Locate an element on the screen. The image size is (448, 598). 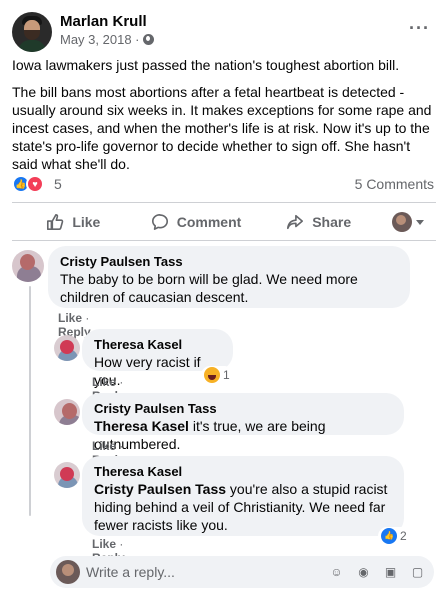
post-reactions: 👍 ♥ 5 5 Comments is located at coordinates (224, 184).